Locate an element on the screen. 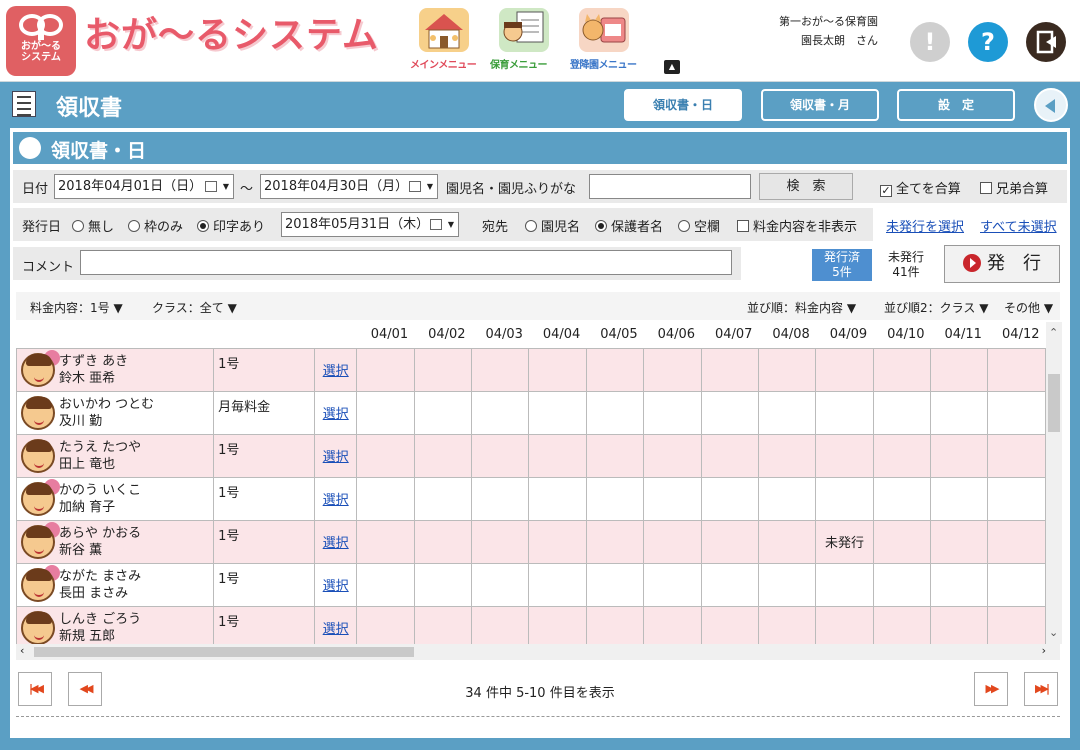 The width and height of the screenshot is (1080, 750). last-page-button: ▶▶| is located at coordinates (1041, 689).